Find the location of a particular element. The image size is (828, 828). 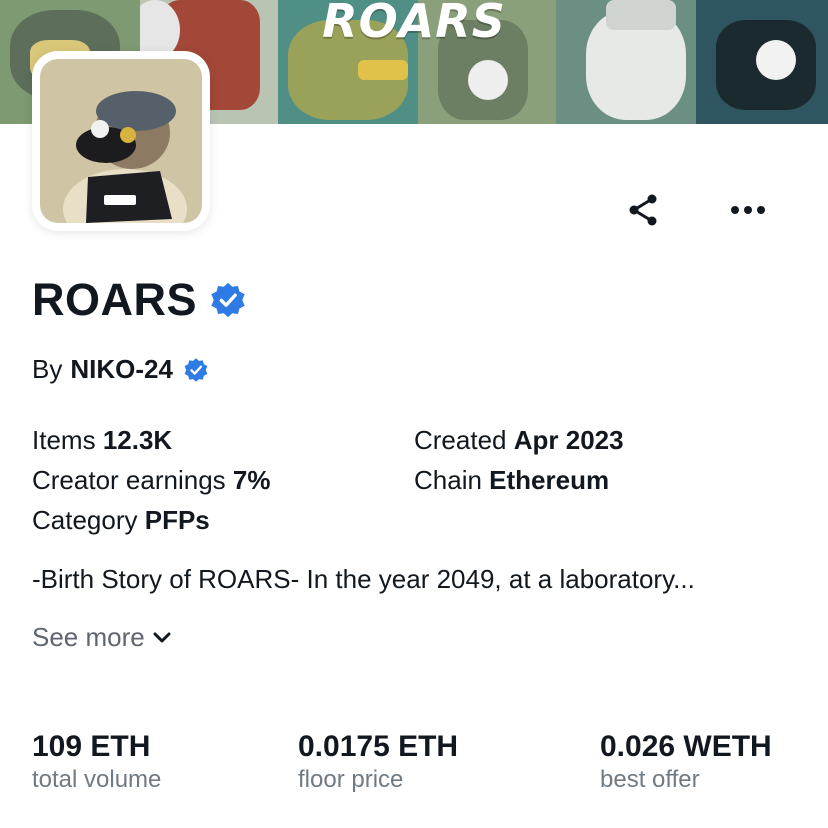

category-value: PFPs is located at coordinates (177, 520).